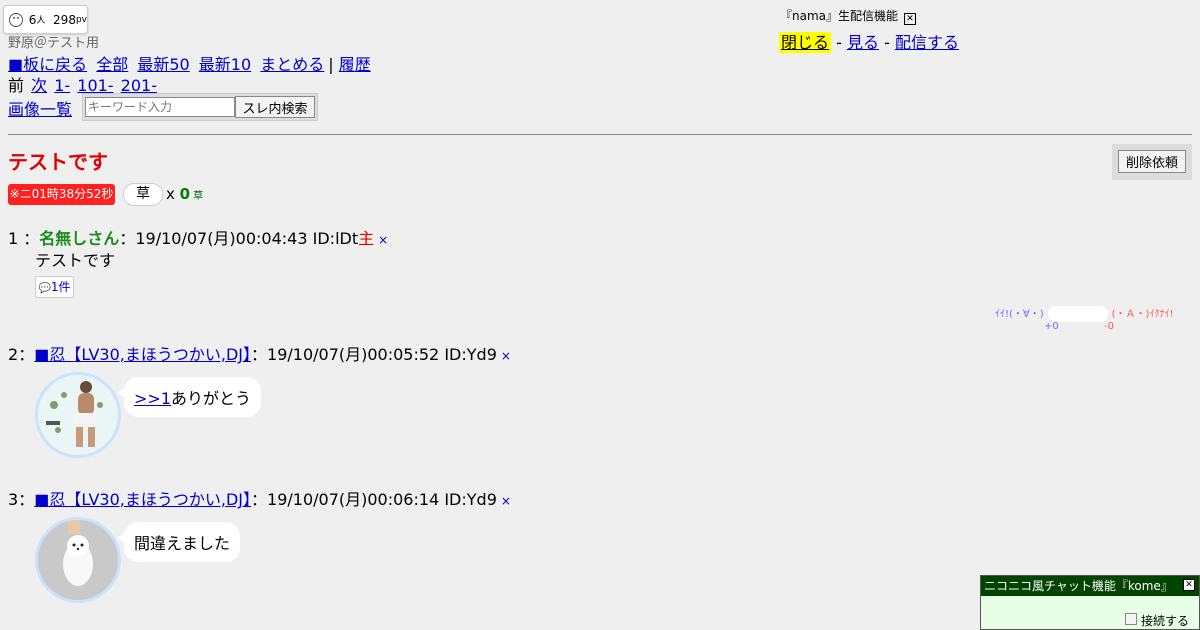  I want to click on post-header: 1 ：名無しさん：19/10/07(月)00:04:43 ID:lDt主 ×, so click(198, 237).